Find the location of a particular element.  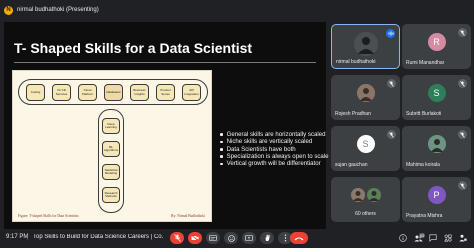

emoji-icon is located at coordinates (231, 238).